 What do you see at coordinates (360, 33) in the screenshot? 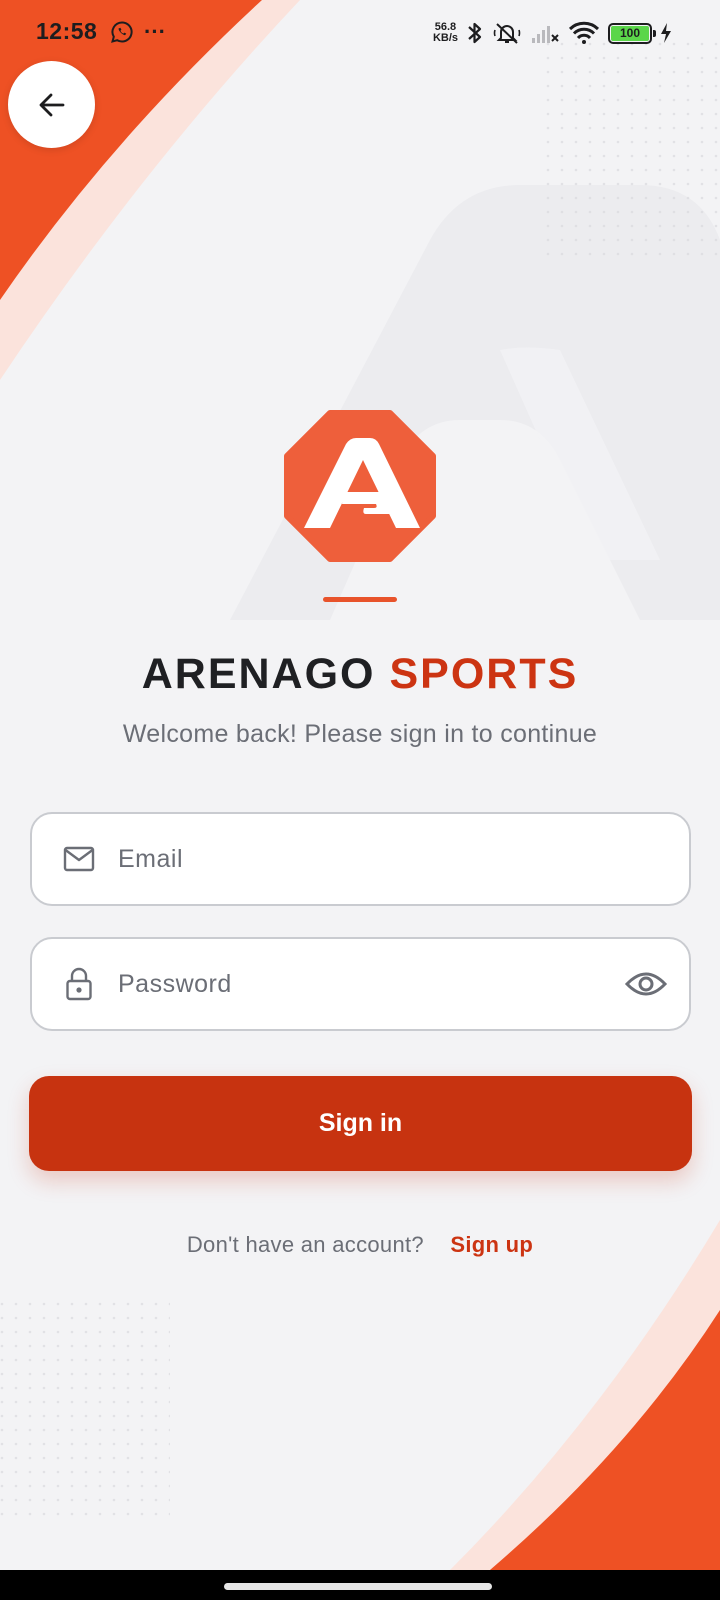
I see `status-bar: 12:58 ··· 56.8 KB/s 100` at bounding box center [360, 33].